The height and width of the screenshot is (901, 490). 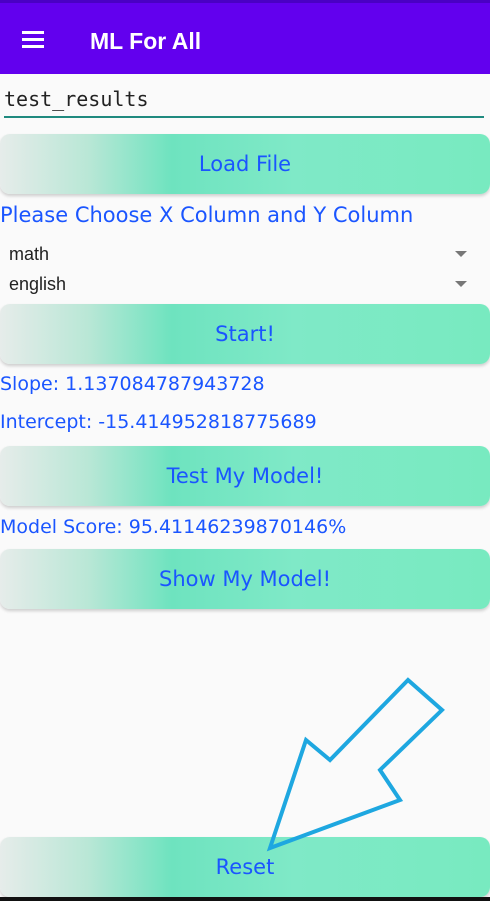 What do you see at coordinates (245, 867) in the screenshot?
I see `reset-button: Reset` at bounding box center [245, 867].